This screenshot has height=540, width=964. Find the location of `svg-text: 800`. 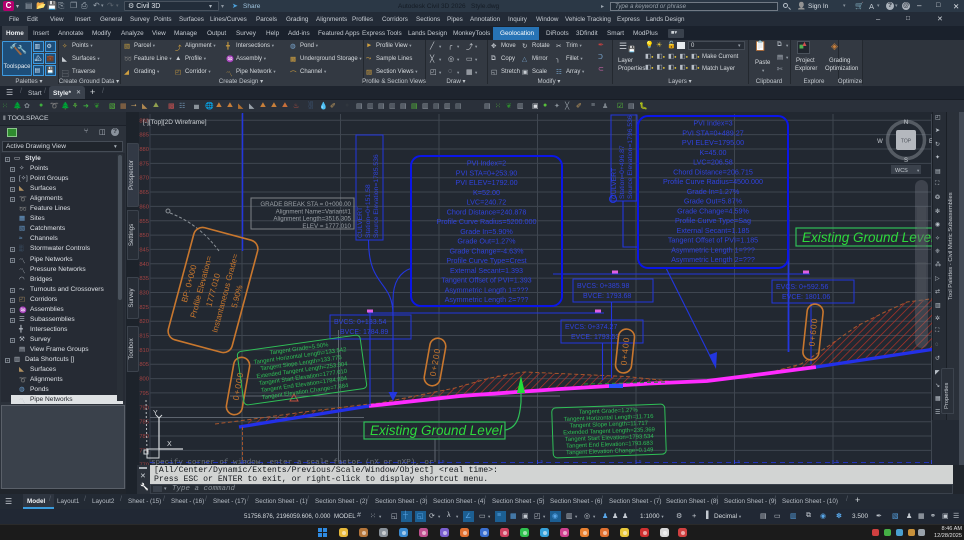

svg-text: 800 is located at coordinates (144, 380).